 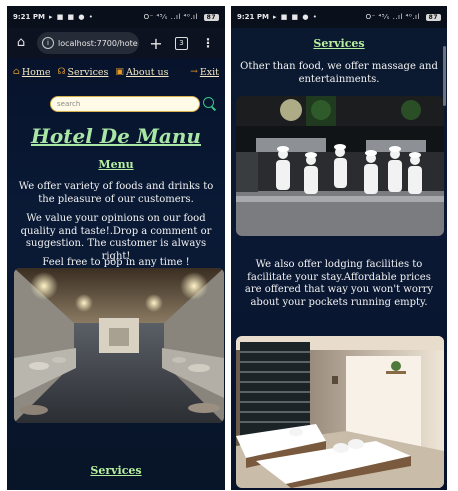 I want to click on nav-services-label: Services, so click(x=88, y=72).